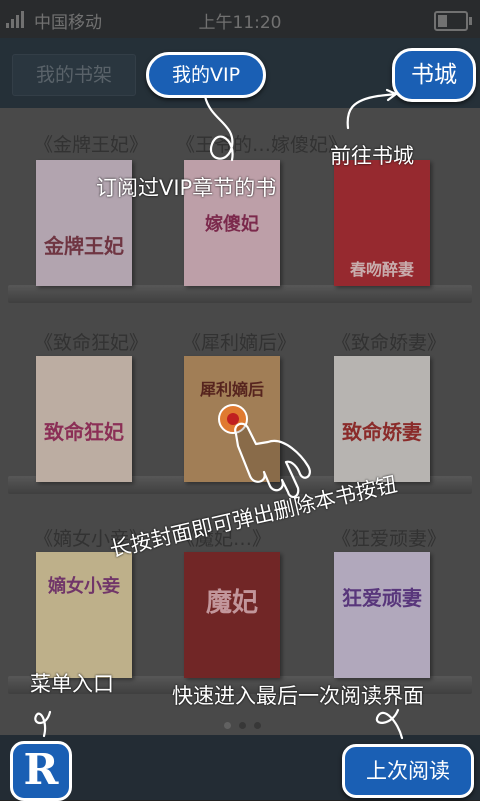  I want to click on hand-pointer-icon, so click(264, 451).